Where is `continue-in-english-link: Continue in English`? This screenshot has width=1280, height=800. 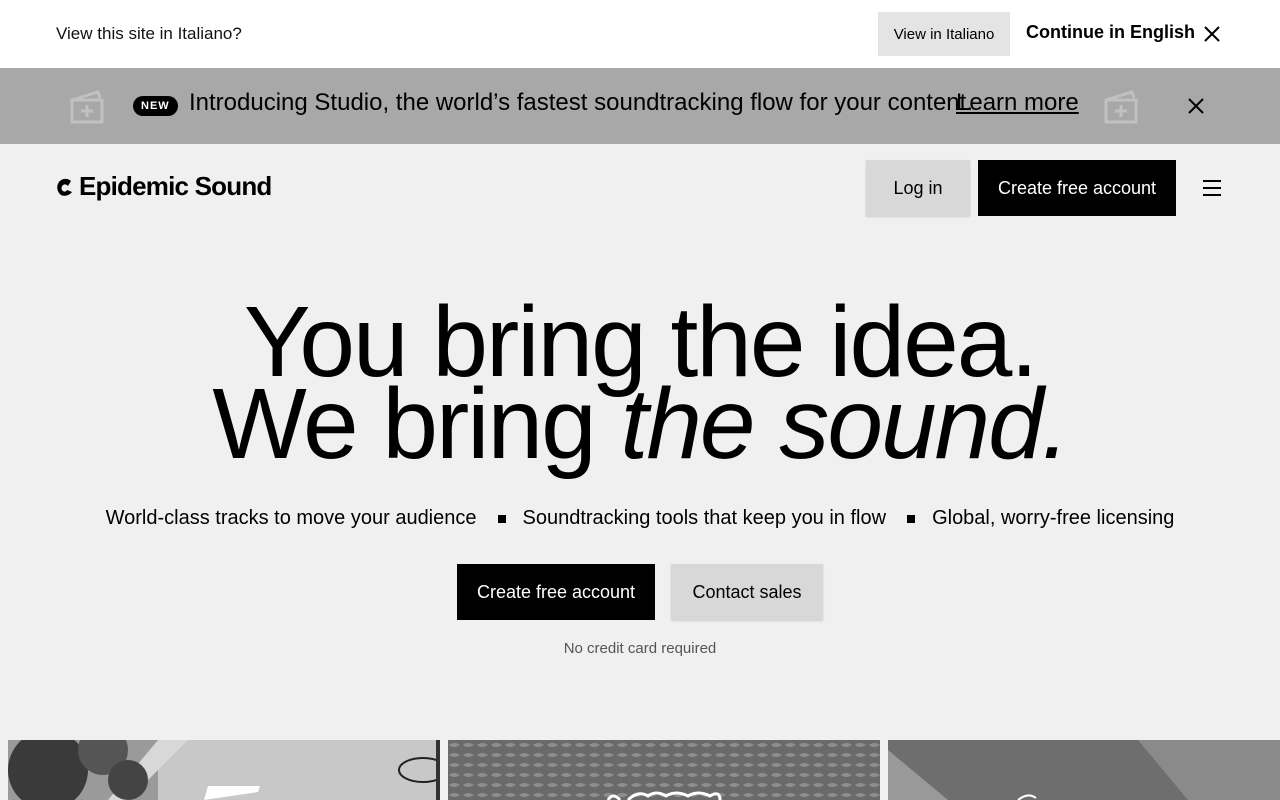
continue-in-english-link: Continue in English is located at coordinates (1110, 32).